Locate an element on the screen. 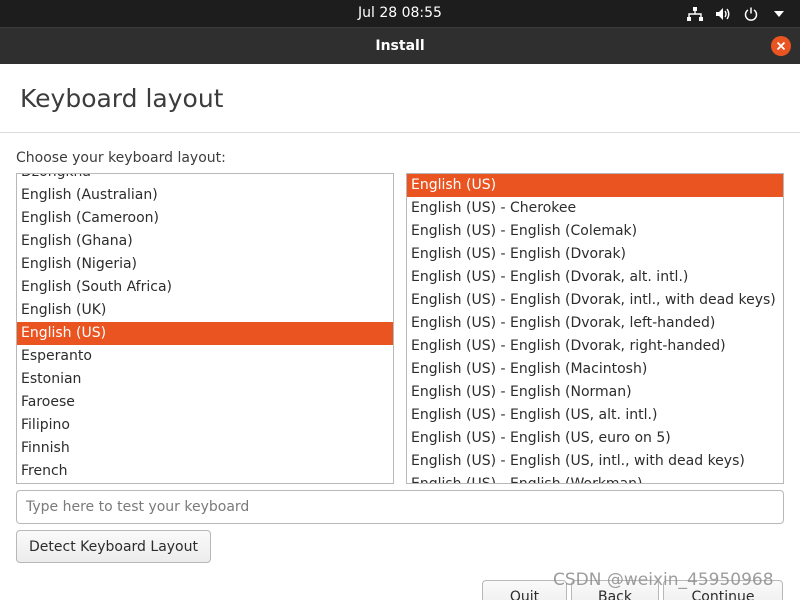  power-icon is located at coordinates (751, 14).